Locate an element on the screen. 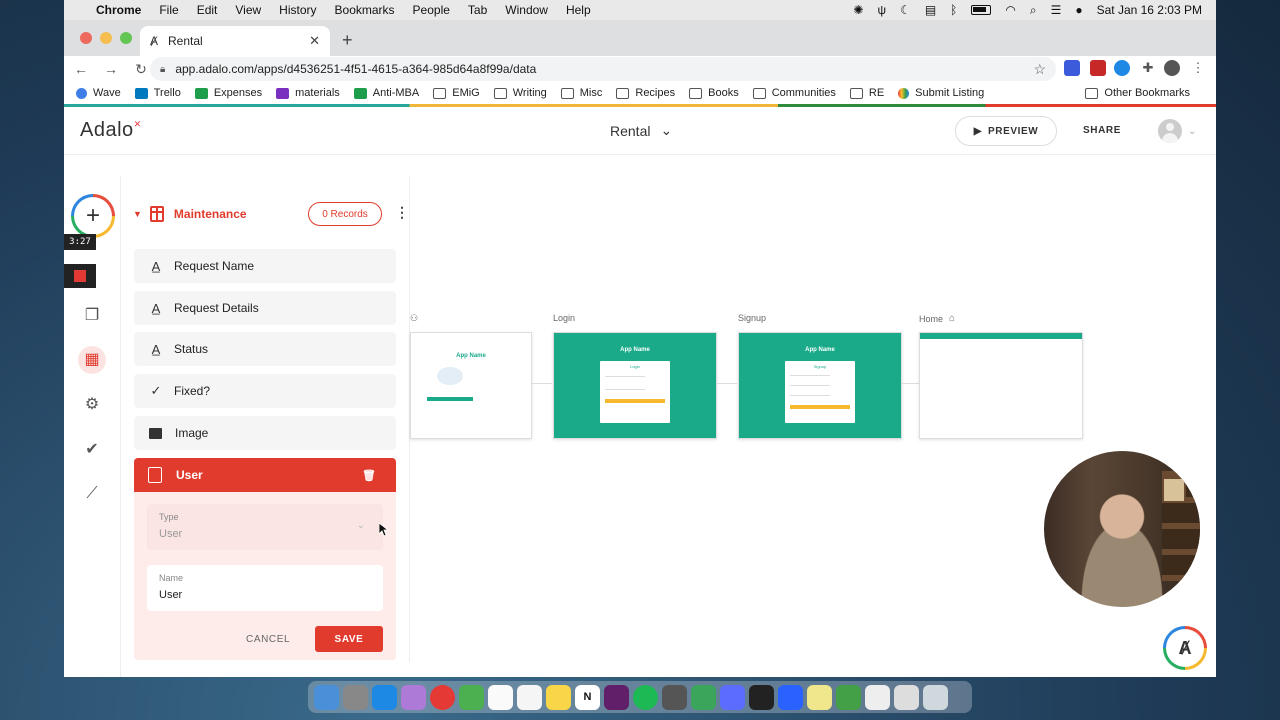 Image resolution: width=1280 pixels, height=720 pixels. flag-icon: ▤ is located at coordinates (930, 10).